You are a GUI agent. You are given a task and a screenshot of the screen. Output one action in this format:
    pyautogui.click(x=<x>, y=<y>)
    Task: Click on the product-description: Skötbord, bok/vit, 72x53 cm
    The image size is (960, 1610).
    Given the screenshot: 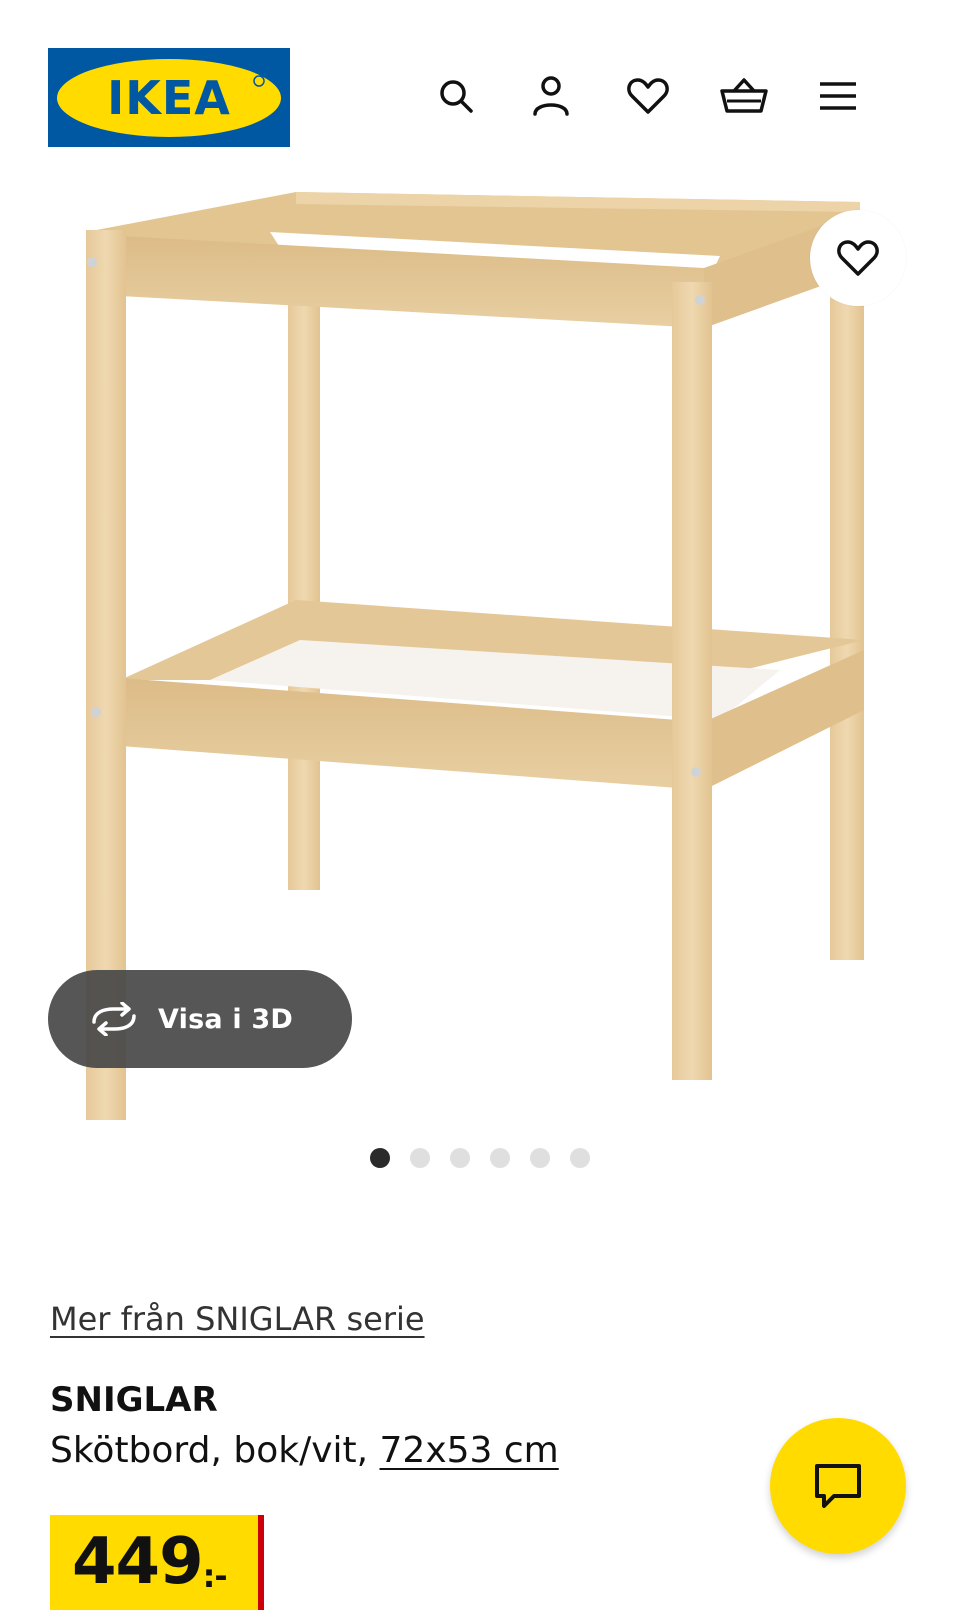 What is the action you would take?
    pyautogui.click(x=304, y=1450)
    